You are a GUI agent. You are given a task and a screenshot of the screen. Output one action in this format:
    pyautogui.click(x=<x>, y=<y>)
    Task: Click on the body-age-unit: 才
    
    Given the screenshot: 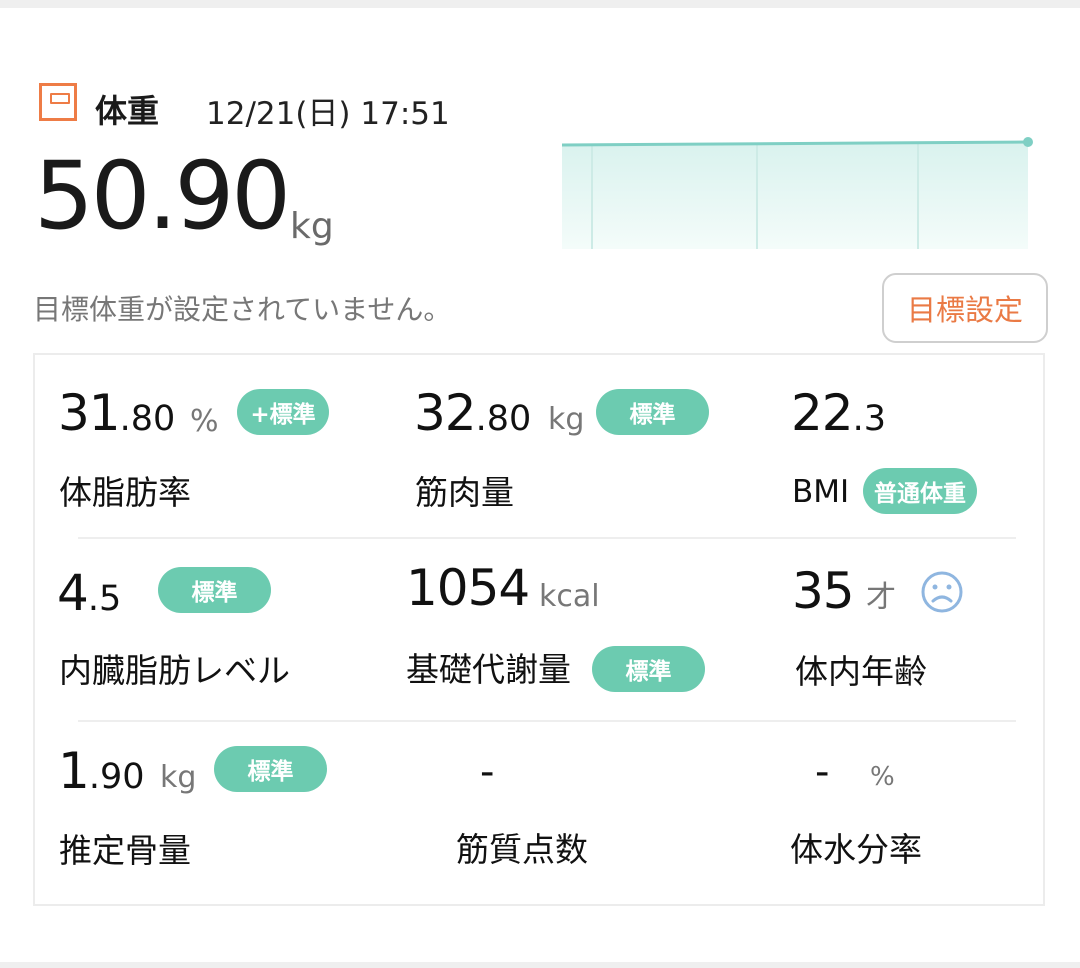 What is the action you would take?
    pyautogui.click(x=881, y=597)
    